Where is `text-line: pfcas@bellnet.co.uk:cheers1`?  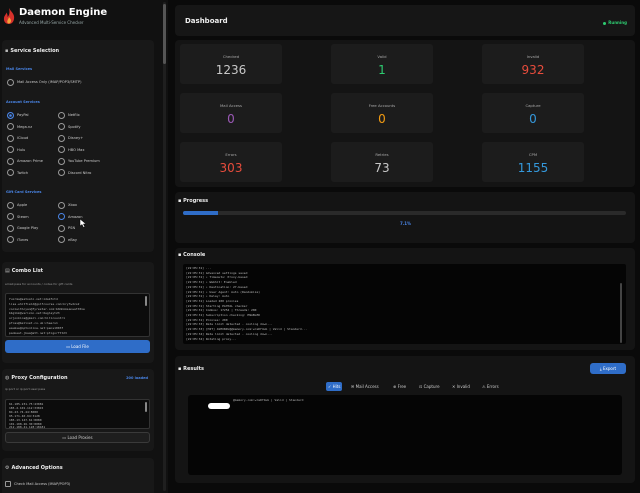
text-line: pfcas@bellnet.co.uk:cheers1 is located at coordinates (33, 323).